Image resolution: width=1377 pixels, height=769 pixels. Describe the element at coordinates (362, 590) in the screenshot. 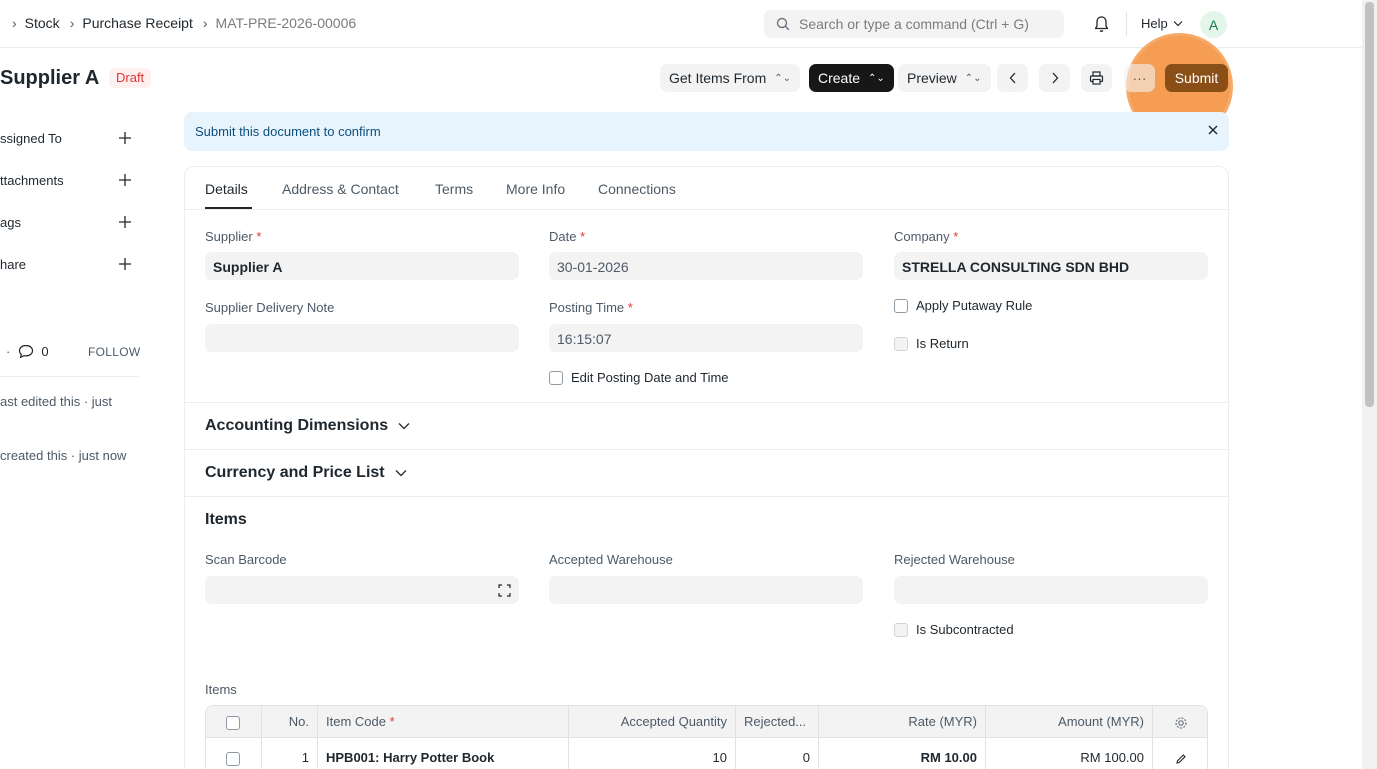

I see `scan-barcode-field` at that location.